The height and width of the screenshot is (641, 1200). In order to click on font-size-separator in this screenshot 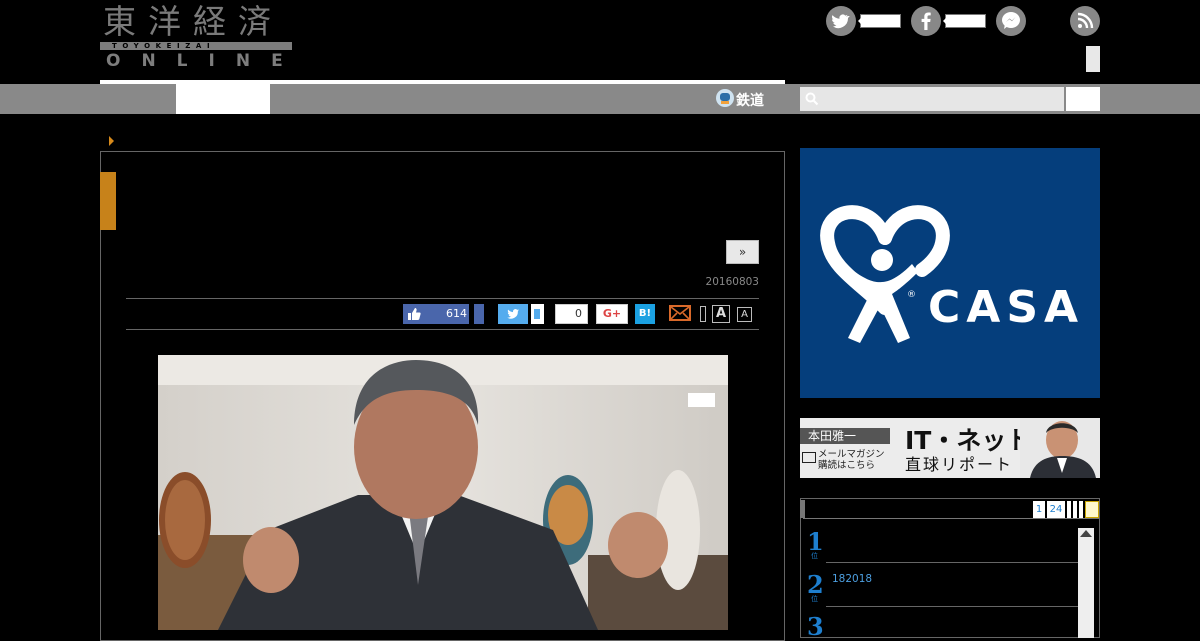, I will do `click(703, 314)`.